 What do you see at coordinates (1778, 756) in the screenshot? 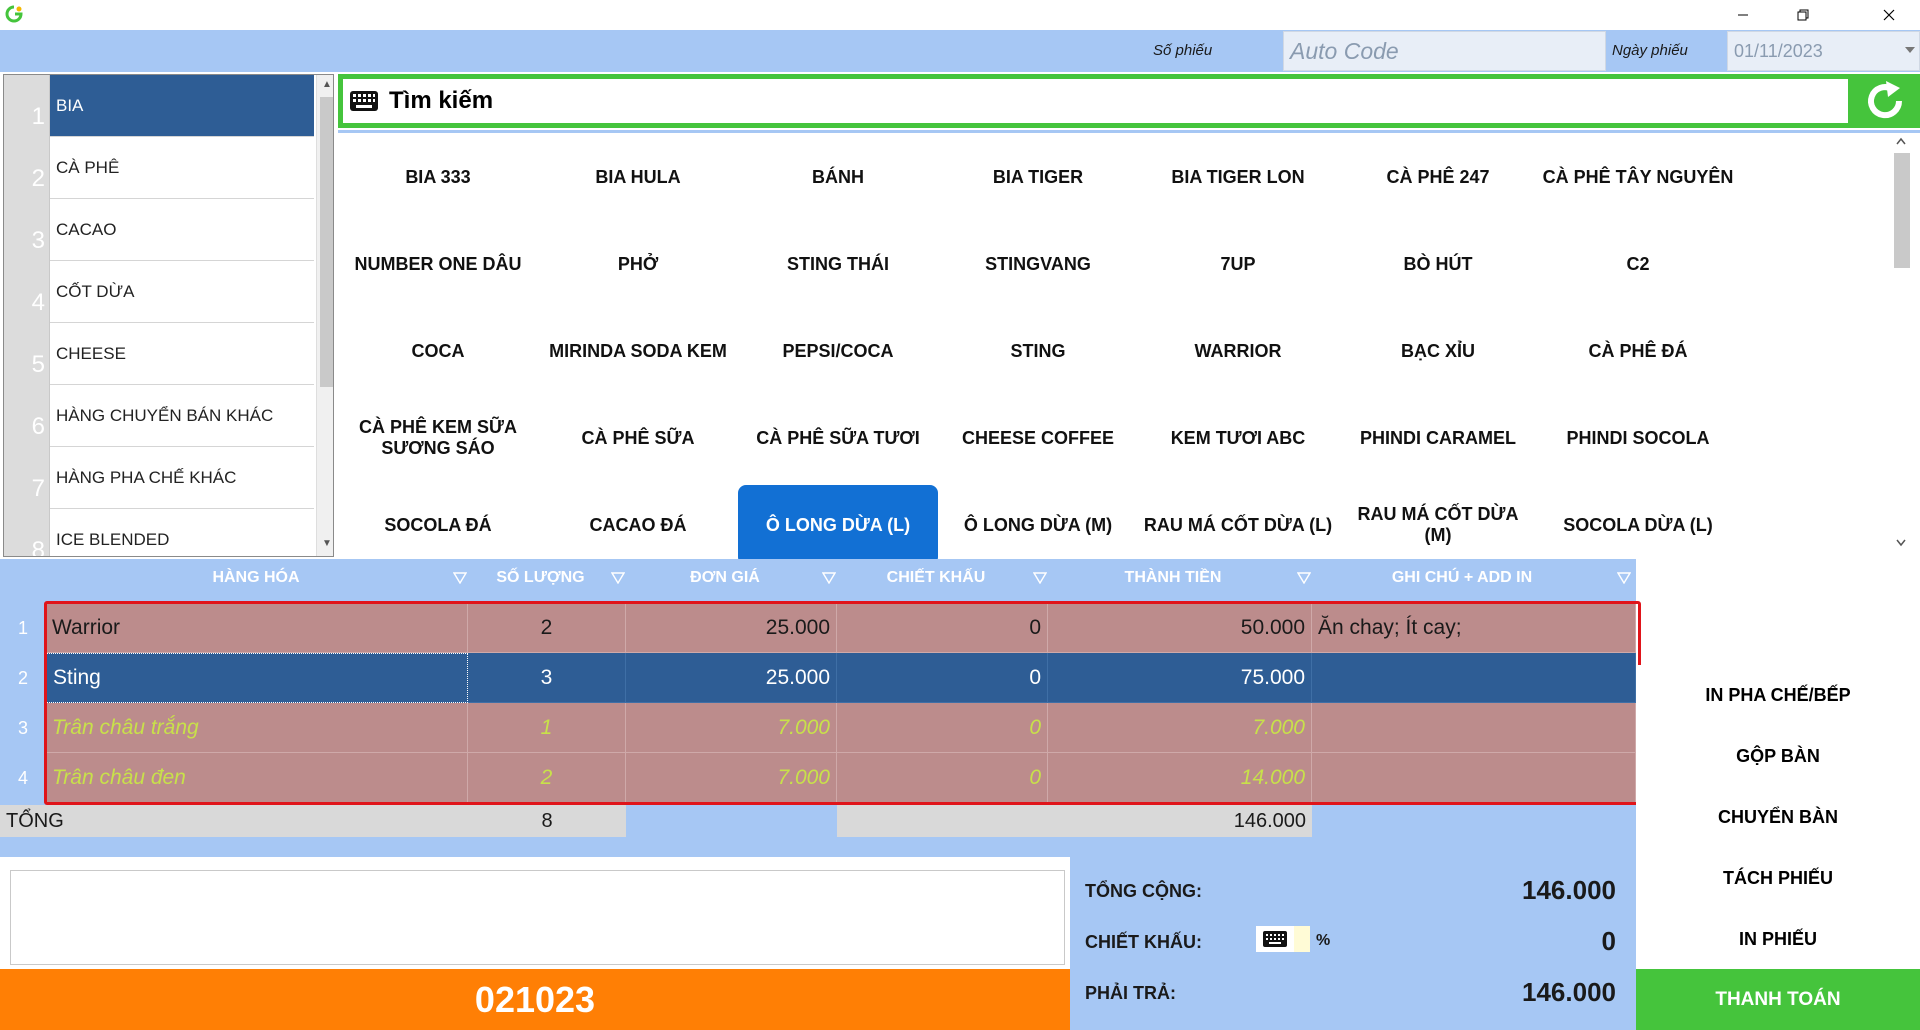
I see `gop-ban-button: GỘP BÀN` at bounding box center [1778, 756].